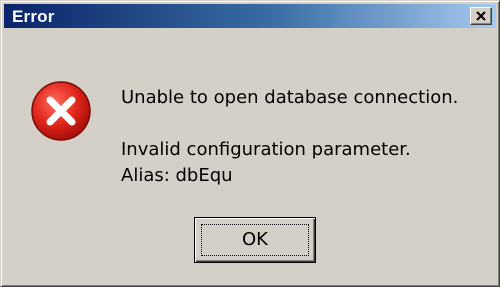 Image resolution: width=500 pixels, height=287 pixels. I want to click on ok-button-label: OK, so click(255, 239).